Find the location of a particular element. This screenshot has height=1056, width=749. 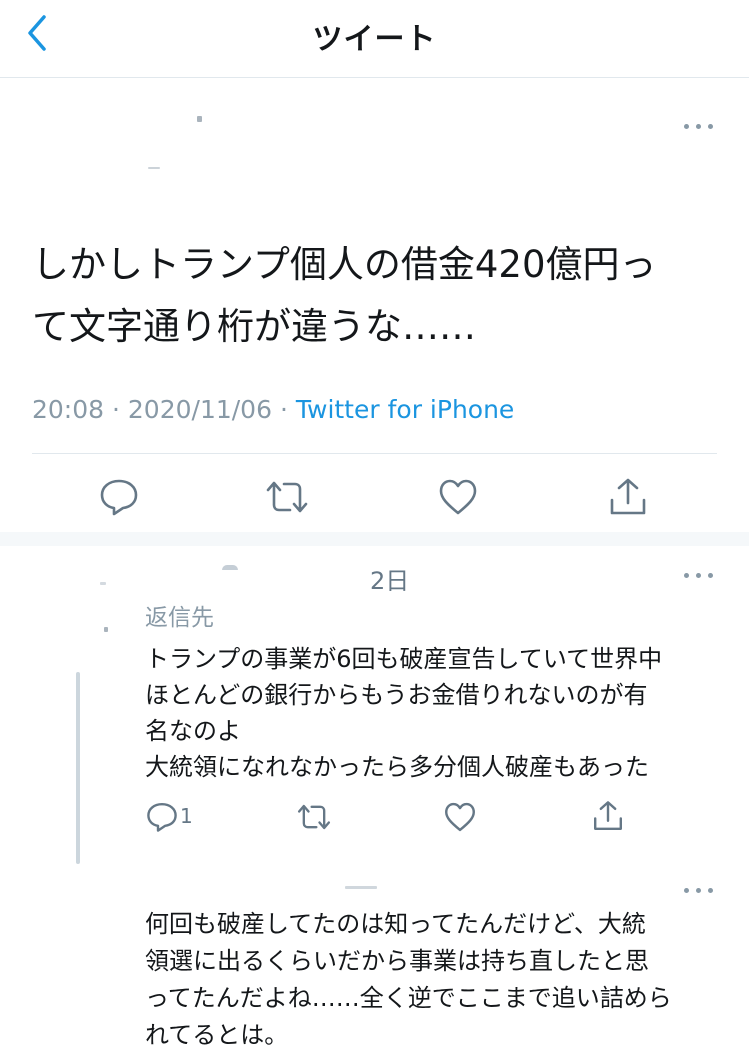

tweet-source-link: Twitter for iPhone is located at coordinates (405, 409).